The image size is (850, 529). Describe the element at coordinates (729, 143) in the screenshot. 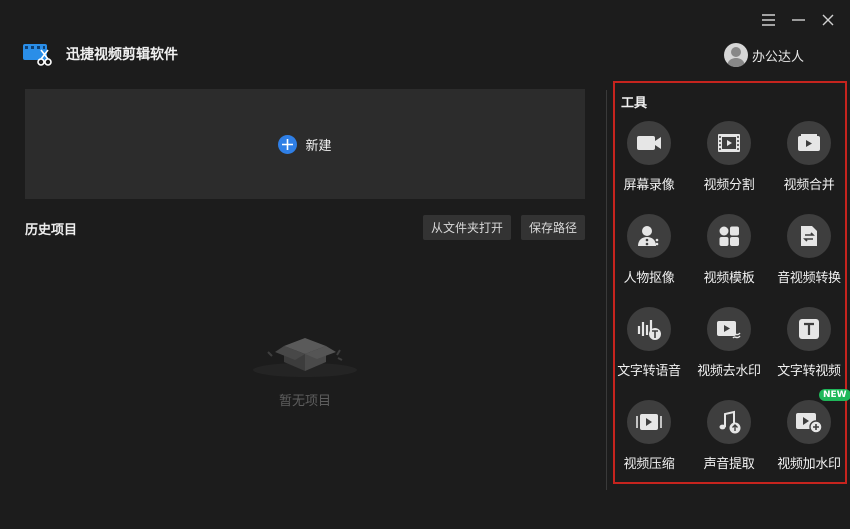

I see `film-split-icon` at that location.